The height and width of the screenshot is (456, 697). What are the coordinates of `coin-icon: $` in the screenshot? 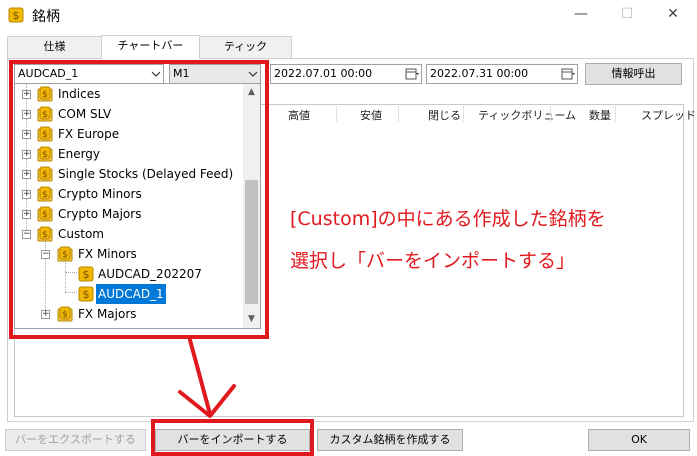 It's located at (16, 15).